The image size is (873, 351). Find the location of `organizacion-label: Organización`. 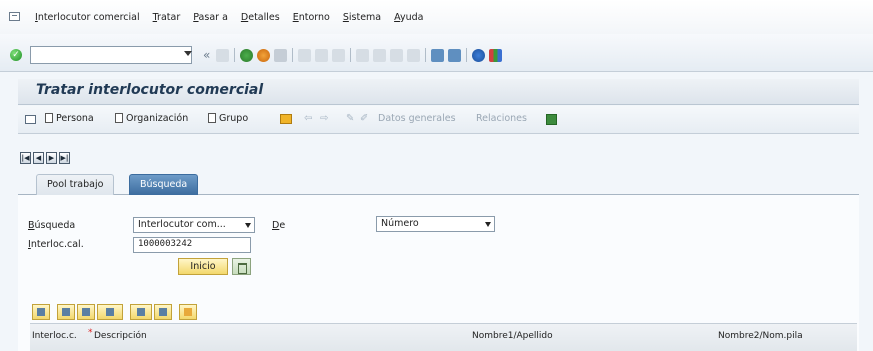

organizacion-label: Organización is located at coordinates (157, 118).